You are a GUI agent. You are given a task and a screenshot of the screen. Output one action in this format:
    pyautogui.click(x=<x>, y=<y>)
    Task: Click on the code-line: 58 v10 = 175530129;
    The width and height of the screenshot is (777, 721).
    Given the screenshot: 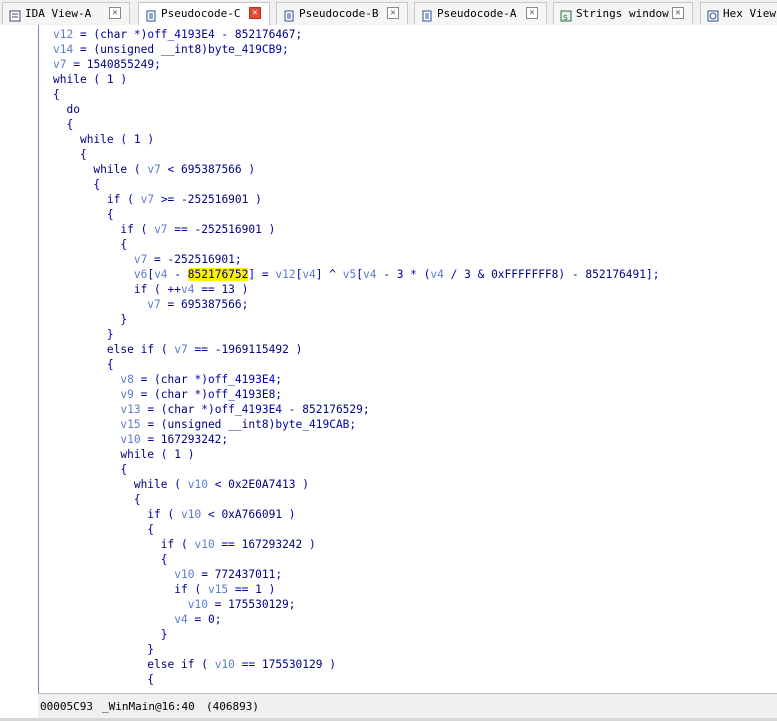 What is the action you would take?
    pyautogui.click(x=408, y=604)
    